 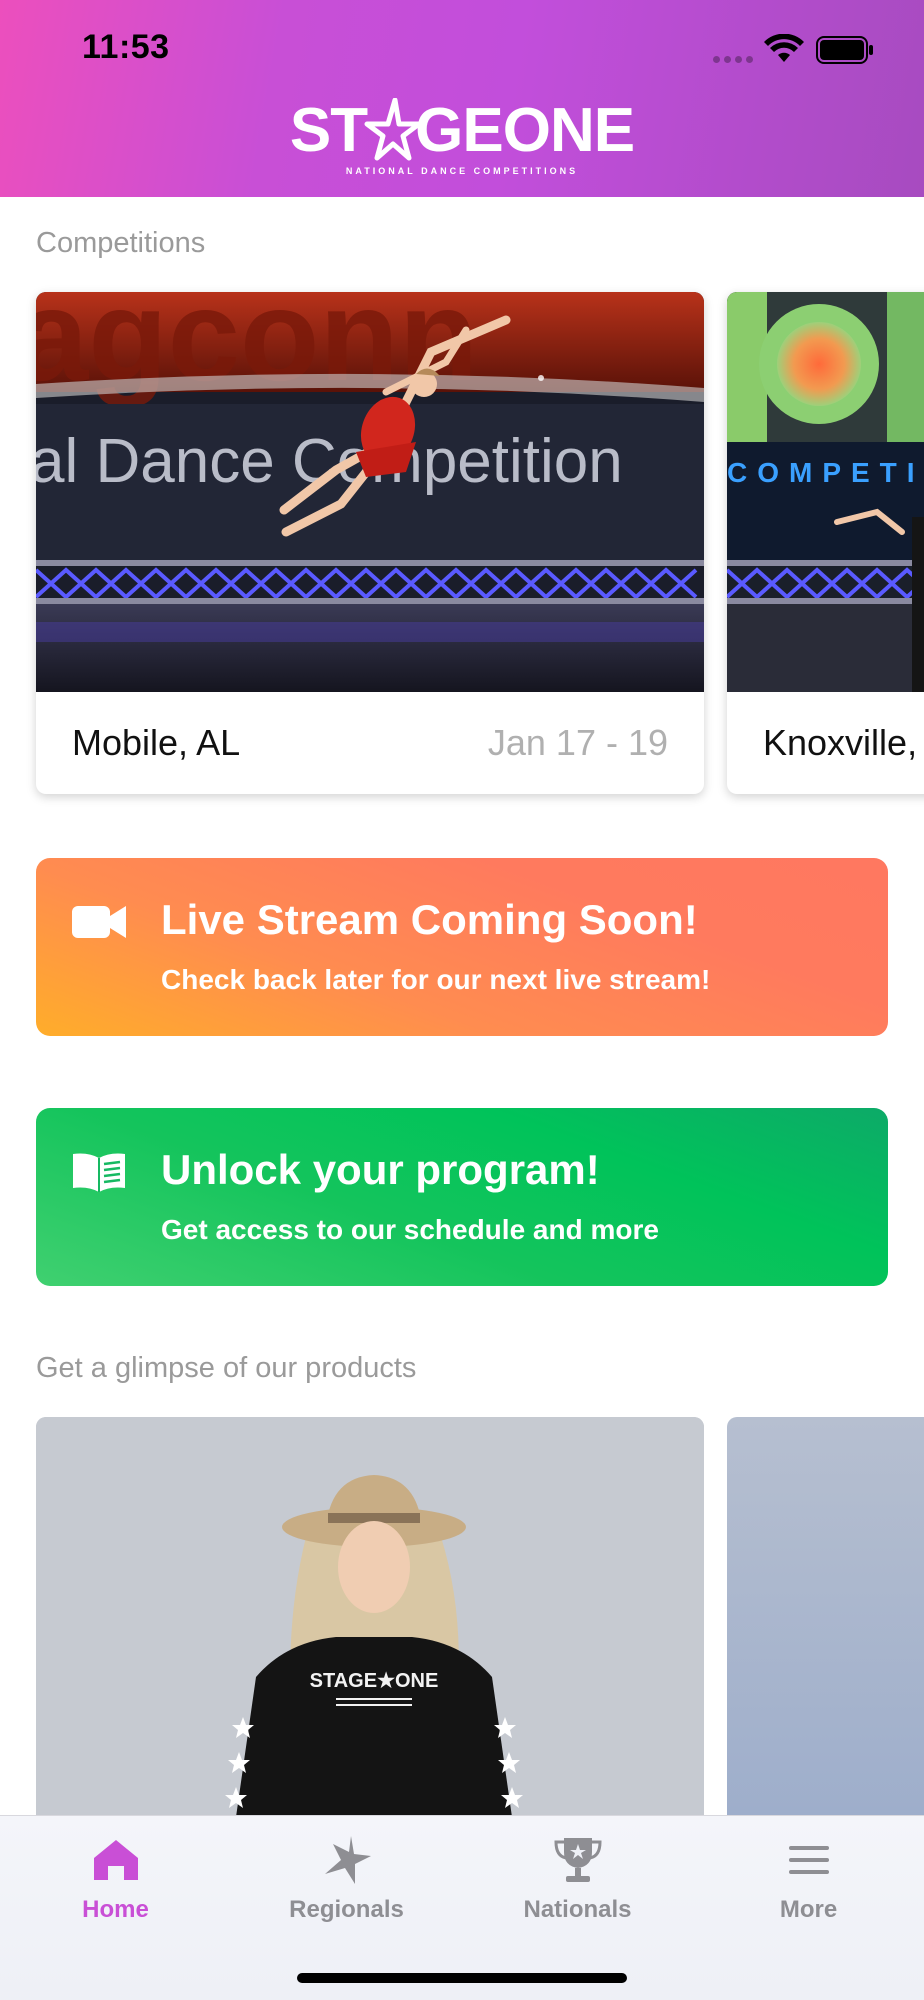 I want to click on tab-more: More, so click(x=808, y=1876).